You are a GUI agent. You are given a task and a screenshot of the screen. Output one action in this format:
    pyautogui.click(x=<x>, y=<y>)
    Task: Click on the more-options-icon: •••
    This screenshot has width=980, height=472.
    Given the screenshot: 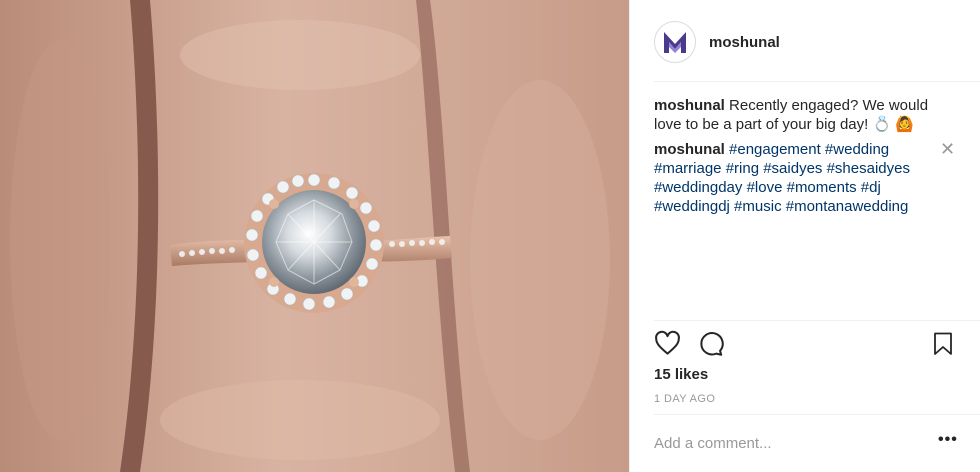 What is the action you would take?
    pyautogui.click(x=948, y=440)
    